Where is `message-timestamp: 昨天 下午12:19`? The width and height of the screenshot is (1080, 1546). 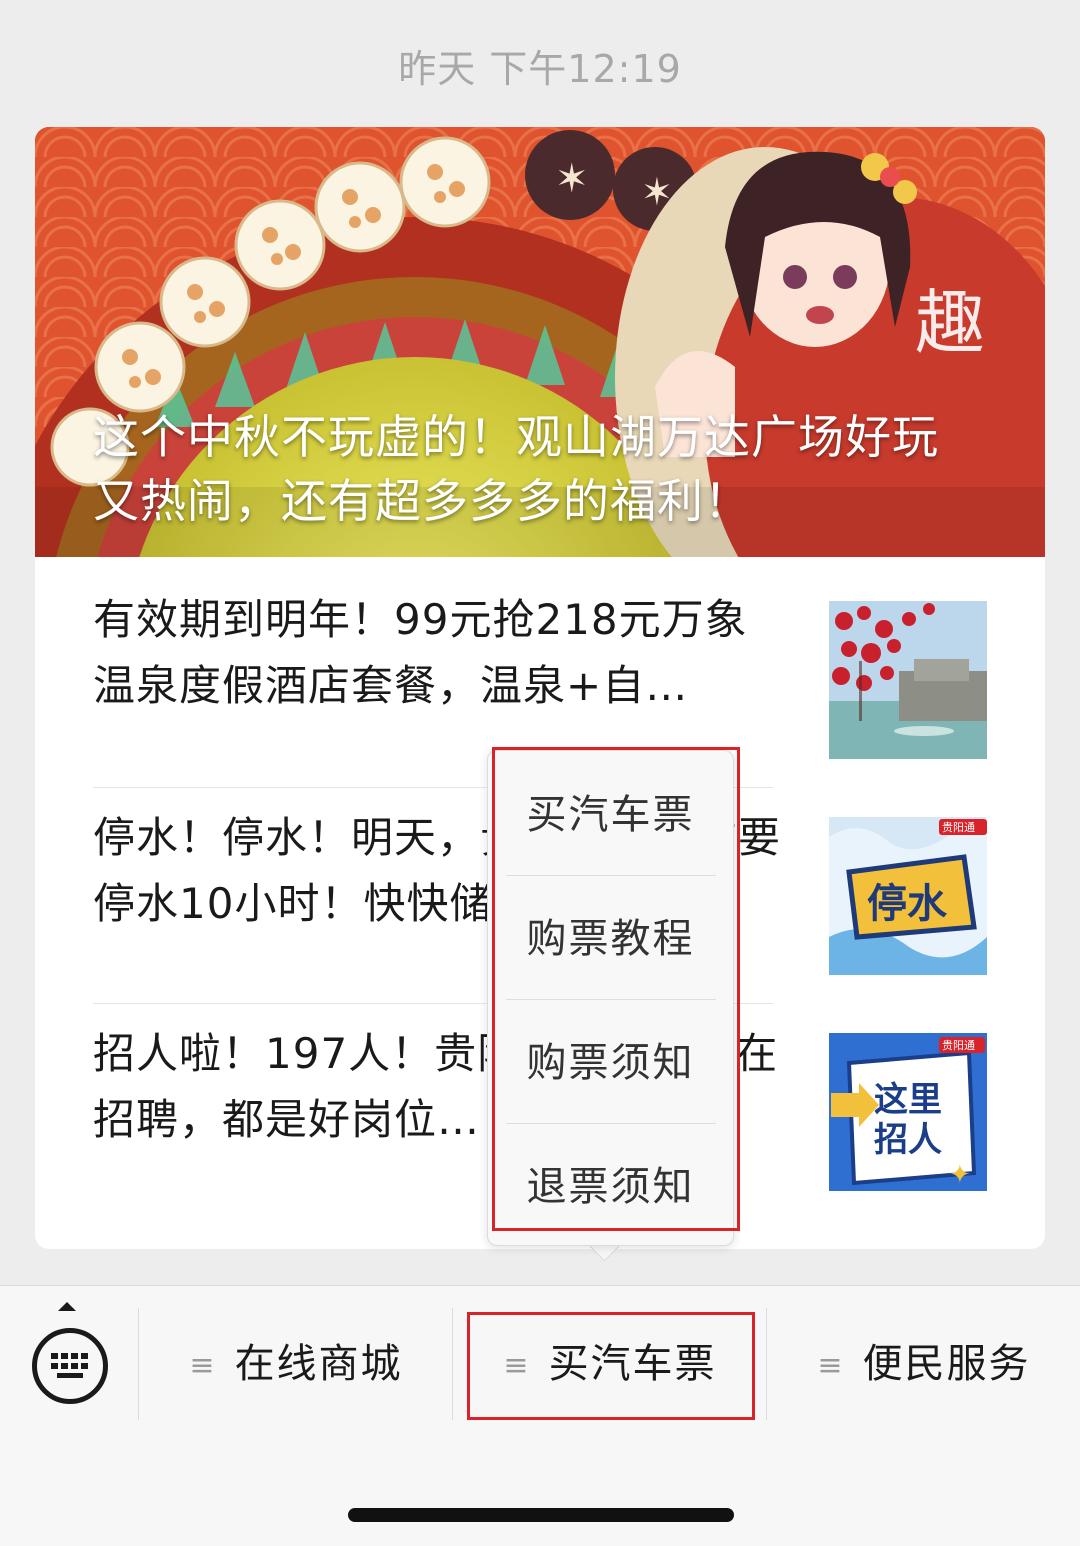 message-timestamp: 昨天 下午12:19 is located at coordinates (540, 69).